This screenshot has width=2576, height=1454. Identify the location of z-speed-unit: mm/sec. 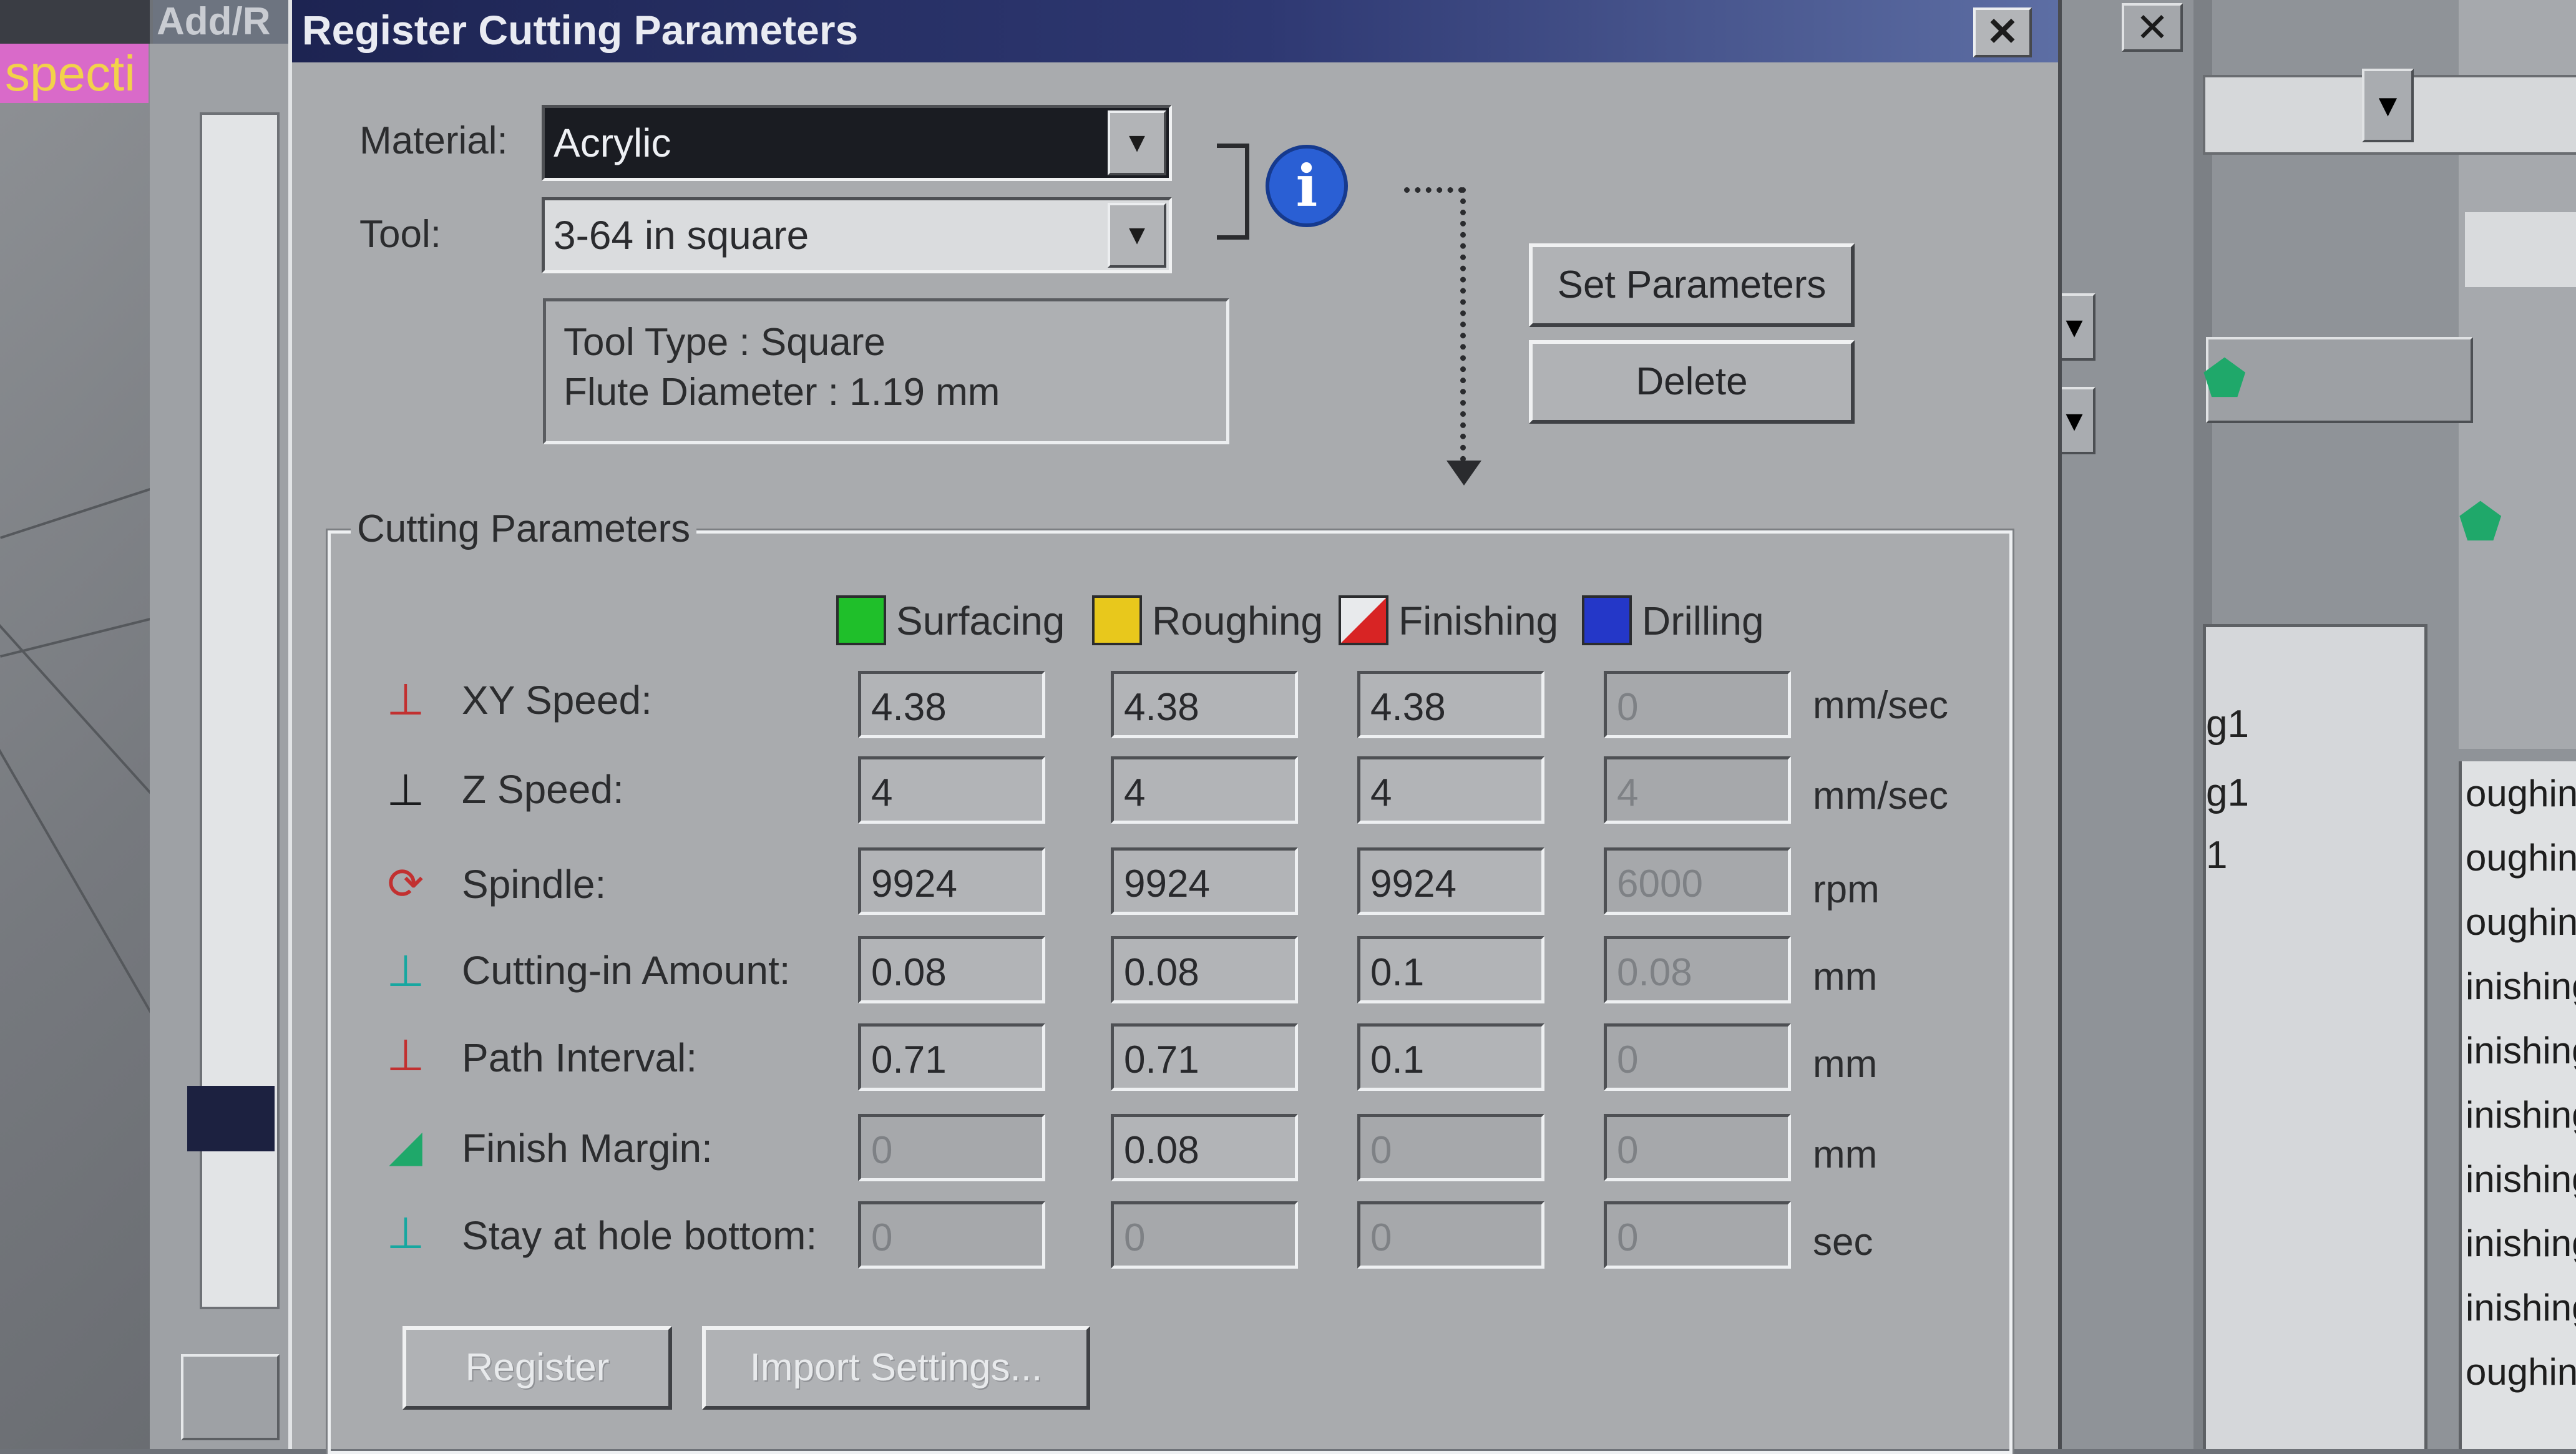
(1880, 796).